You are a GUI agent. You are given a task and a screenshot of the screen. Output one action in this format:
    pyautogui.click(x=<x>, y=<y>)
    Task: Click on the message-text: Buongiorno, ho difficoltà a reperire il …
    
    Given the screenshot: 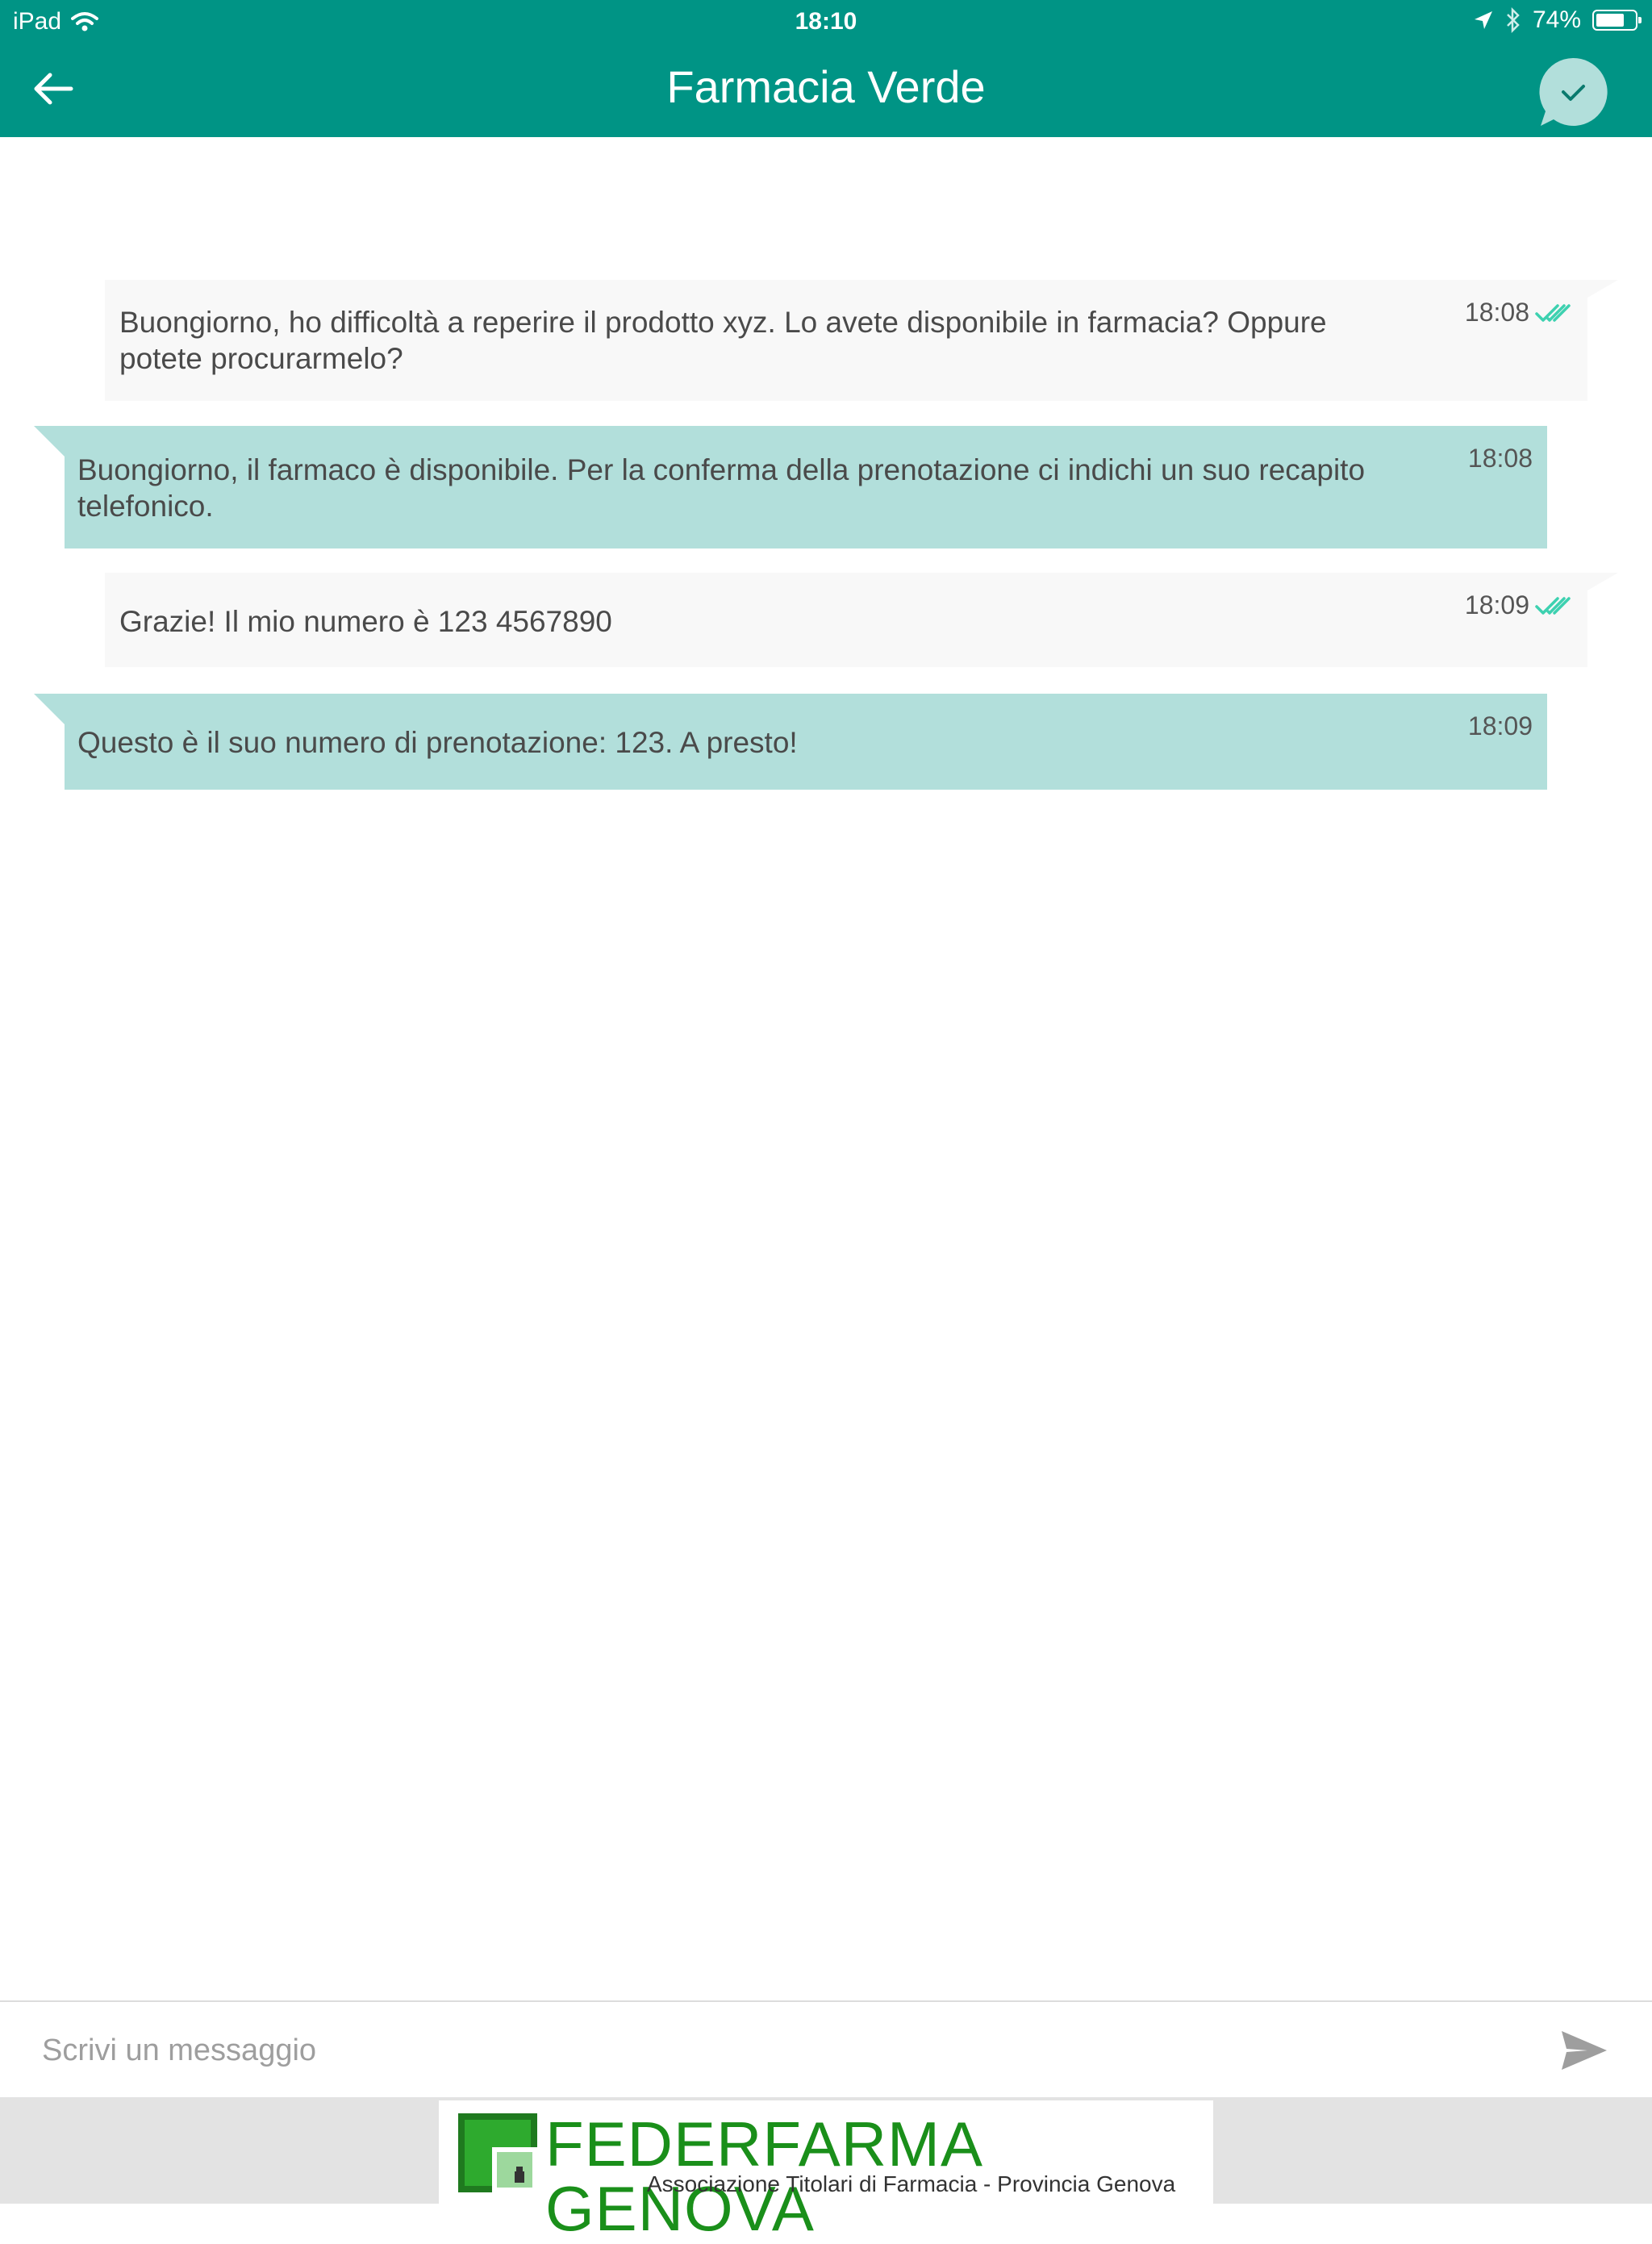 What is the action you would take?
    pyautogui.click(x=723, y=340)
    